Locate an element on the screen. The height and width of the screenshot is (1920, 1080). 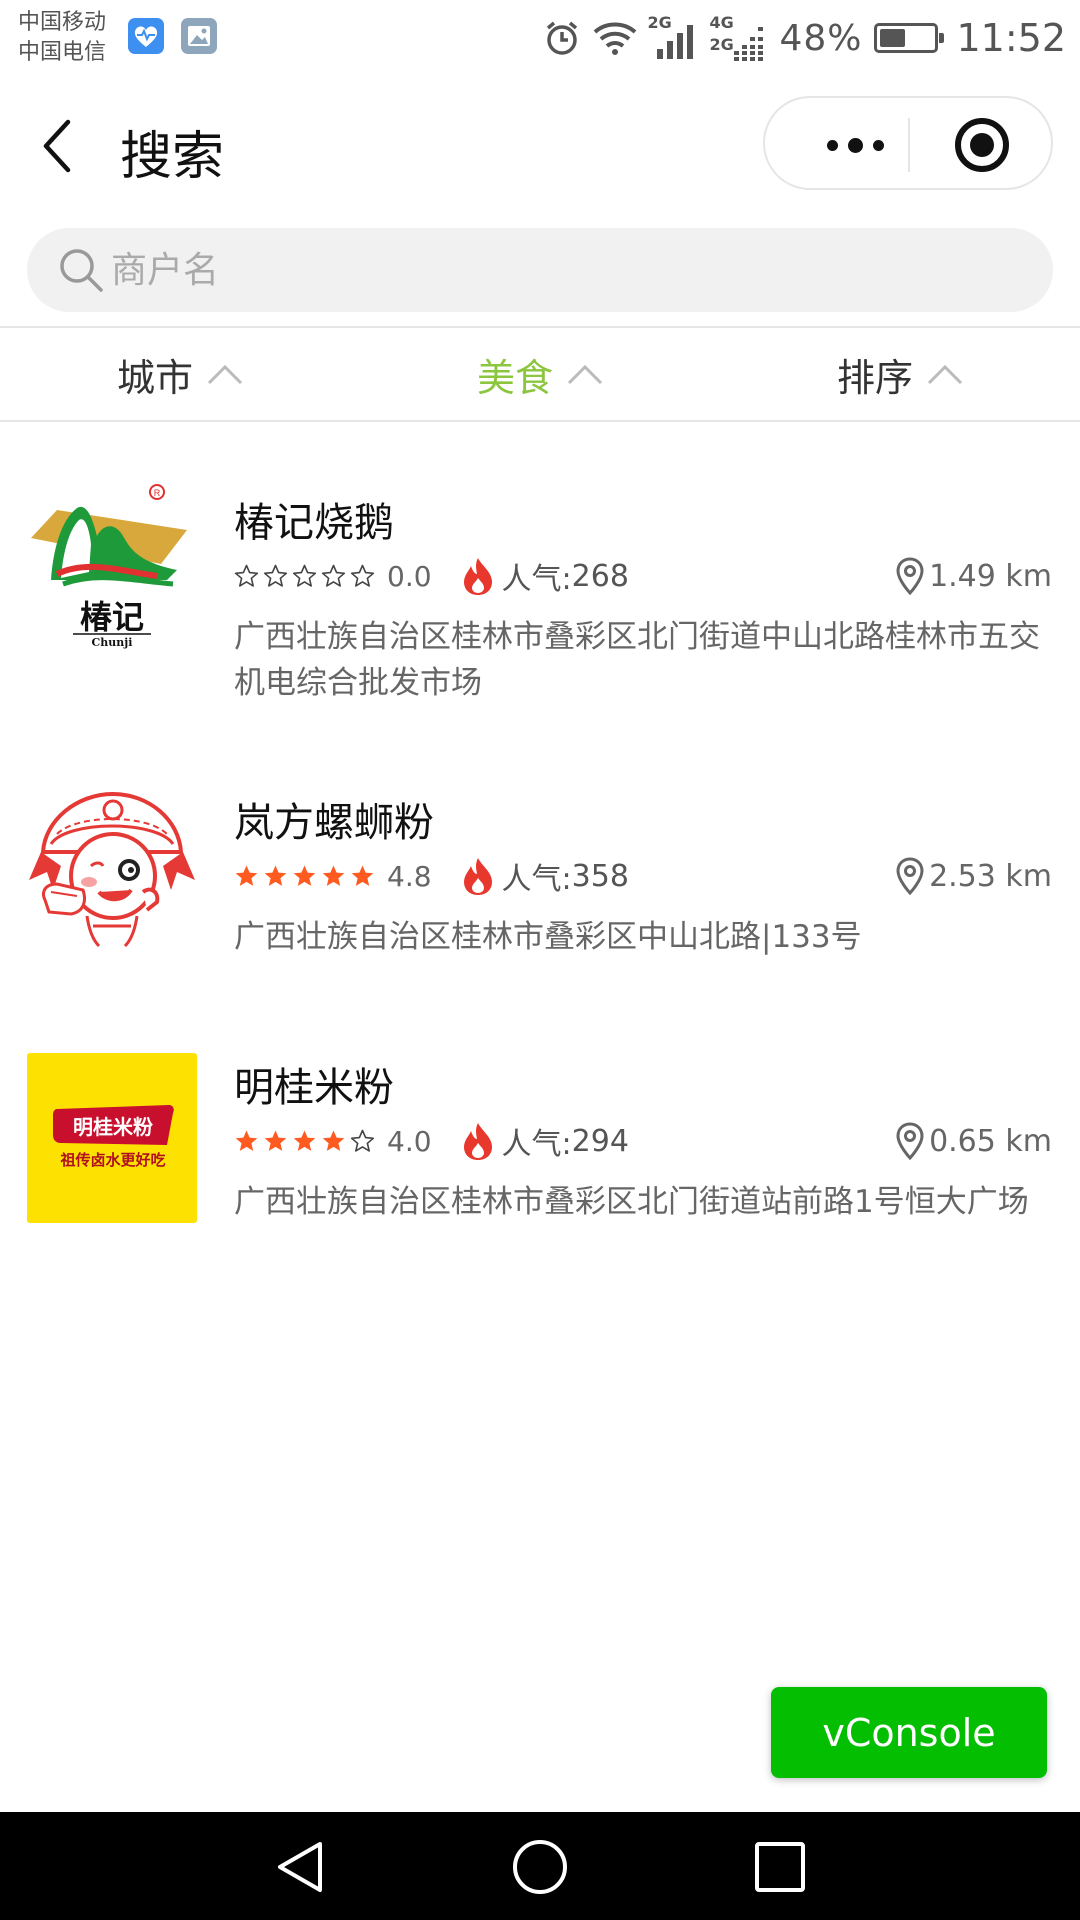
clock: 11:52 is located at coordinates (1011, 38).